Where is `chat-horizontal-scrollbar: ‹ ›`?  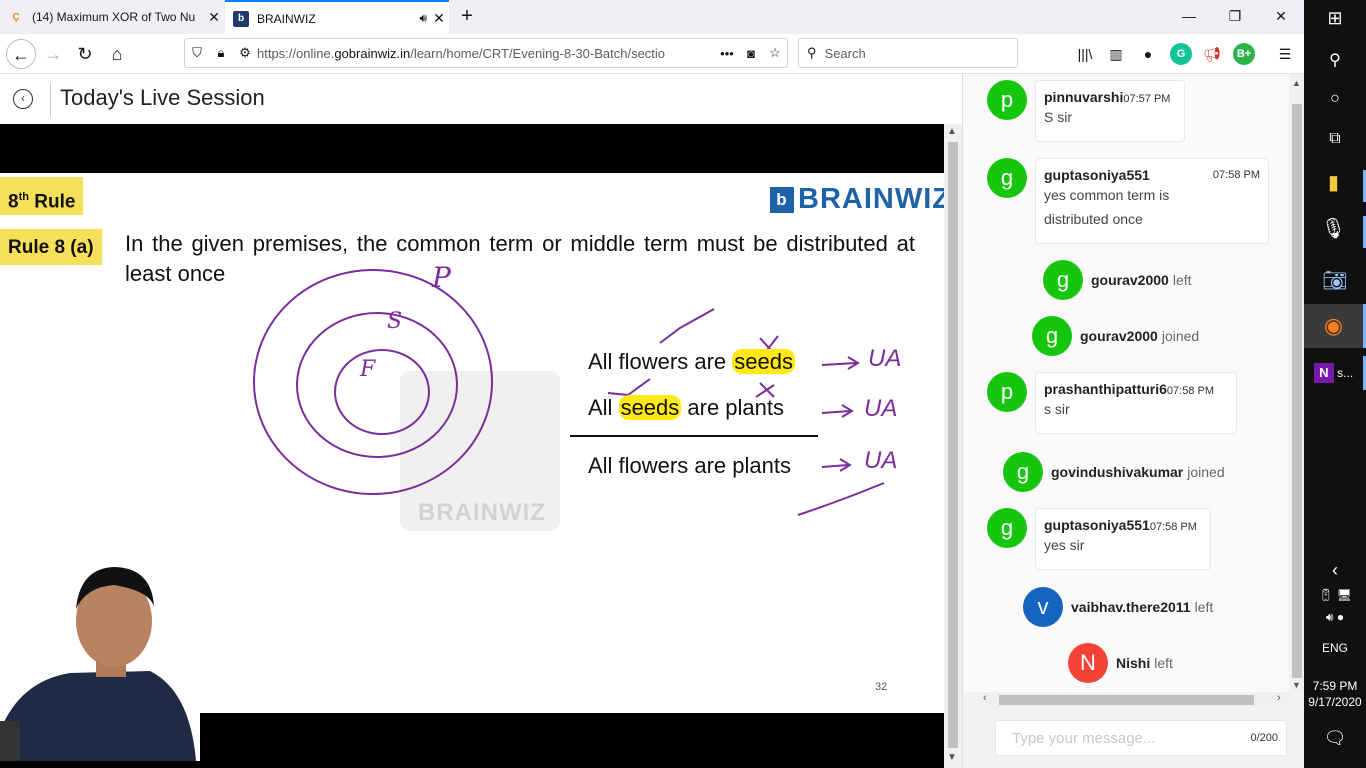 chat-horizontal-scrollbar: ‹ › is located at coordinates (1135, 700).